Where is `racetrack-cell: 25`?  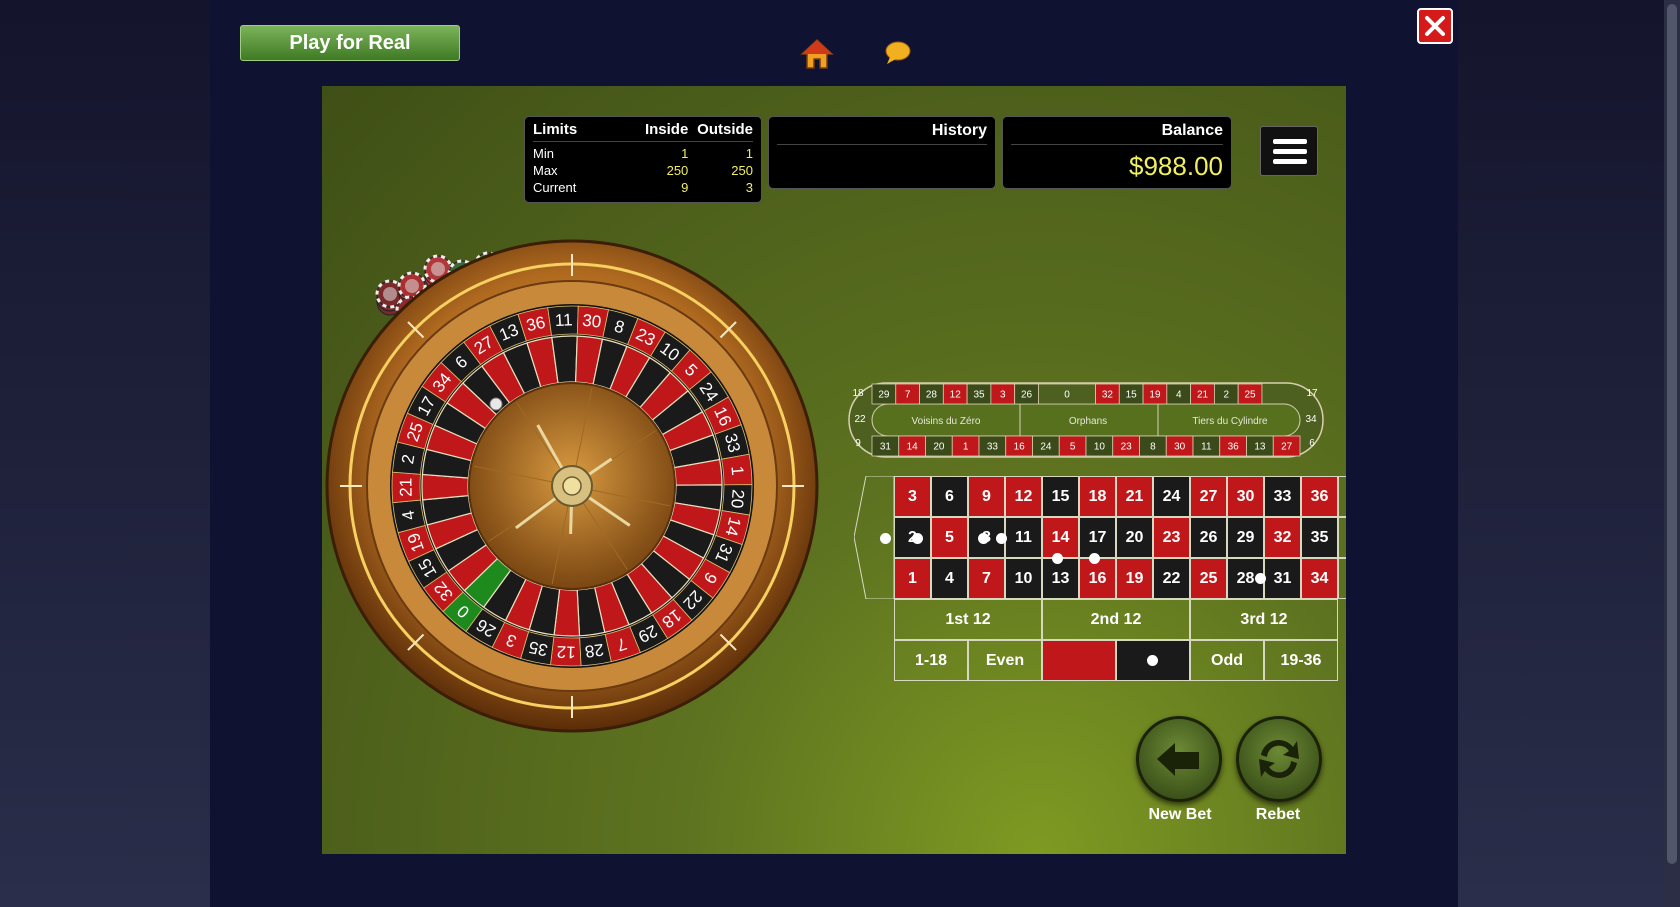 racetrack-cell: 25 is located at coordinates (1250, 394).